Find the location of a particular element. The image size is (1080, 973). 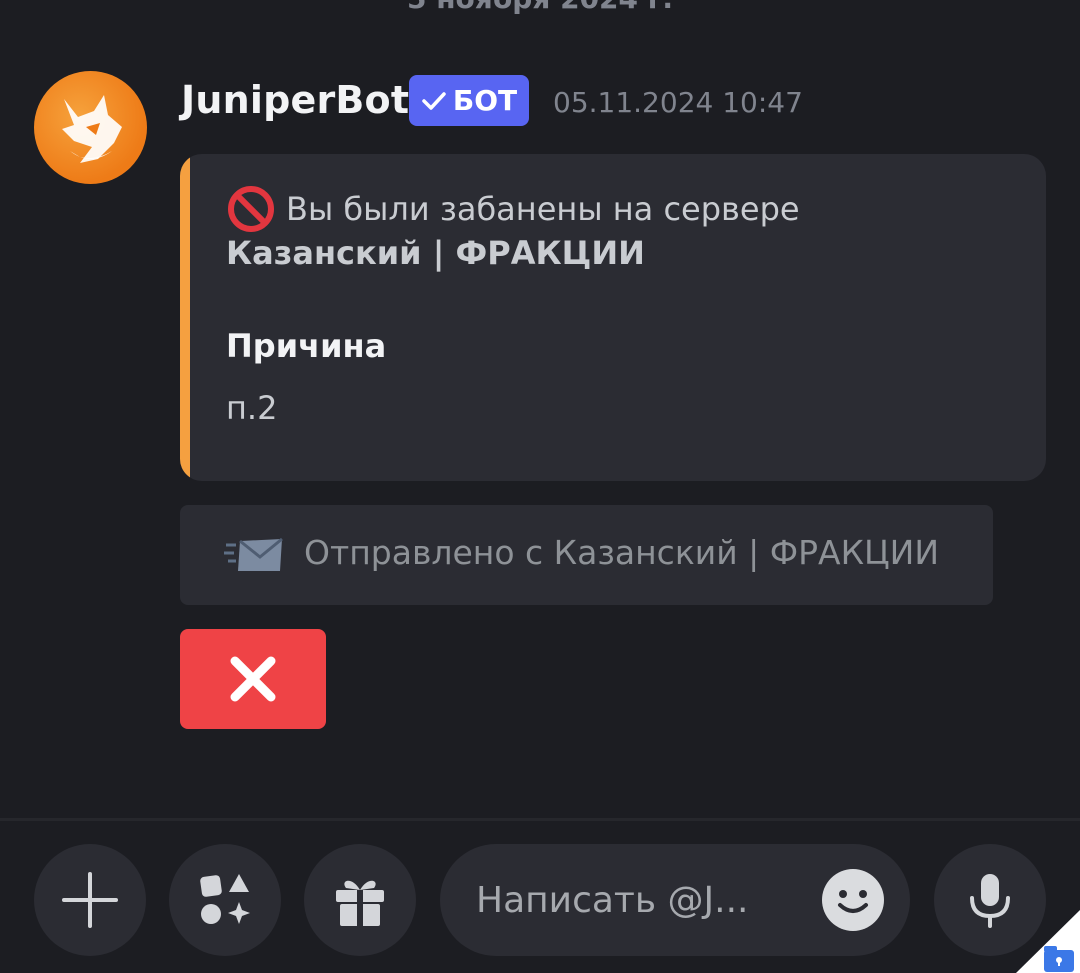

add-button is located at coordinates (90, 900).